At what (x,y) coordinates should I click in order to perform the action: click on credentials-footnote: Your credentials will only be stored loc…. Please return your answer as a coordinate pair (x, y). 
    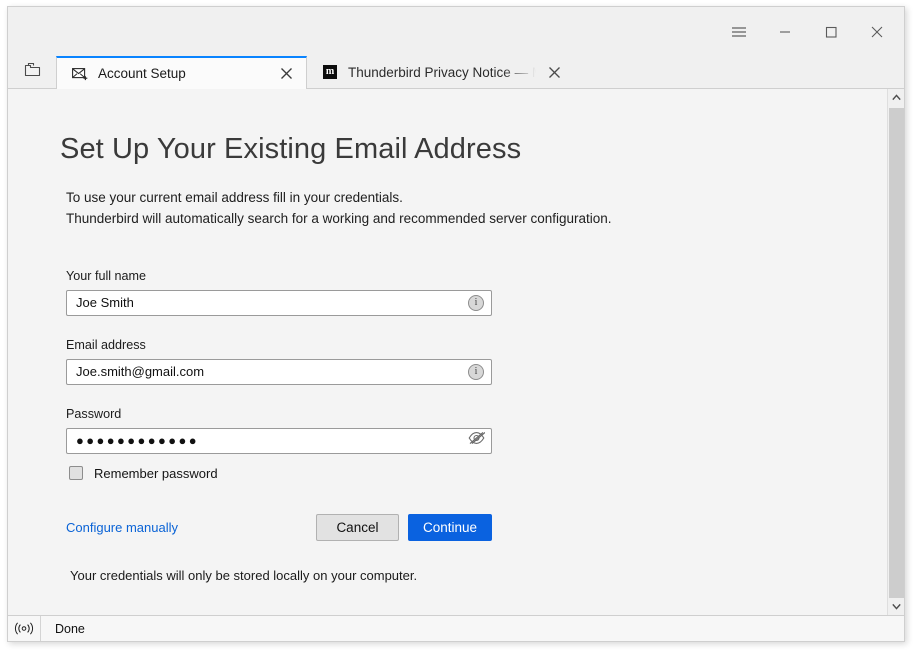
    Looking at the image, I should click on (244, 575).